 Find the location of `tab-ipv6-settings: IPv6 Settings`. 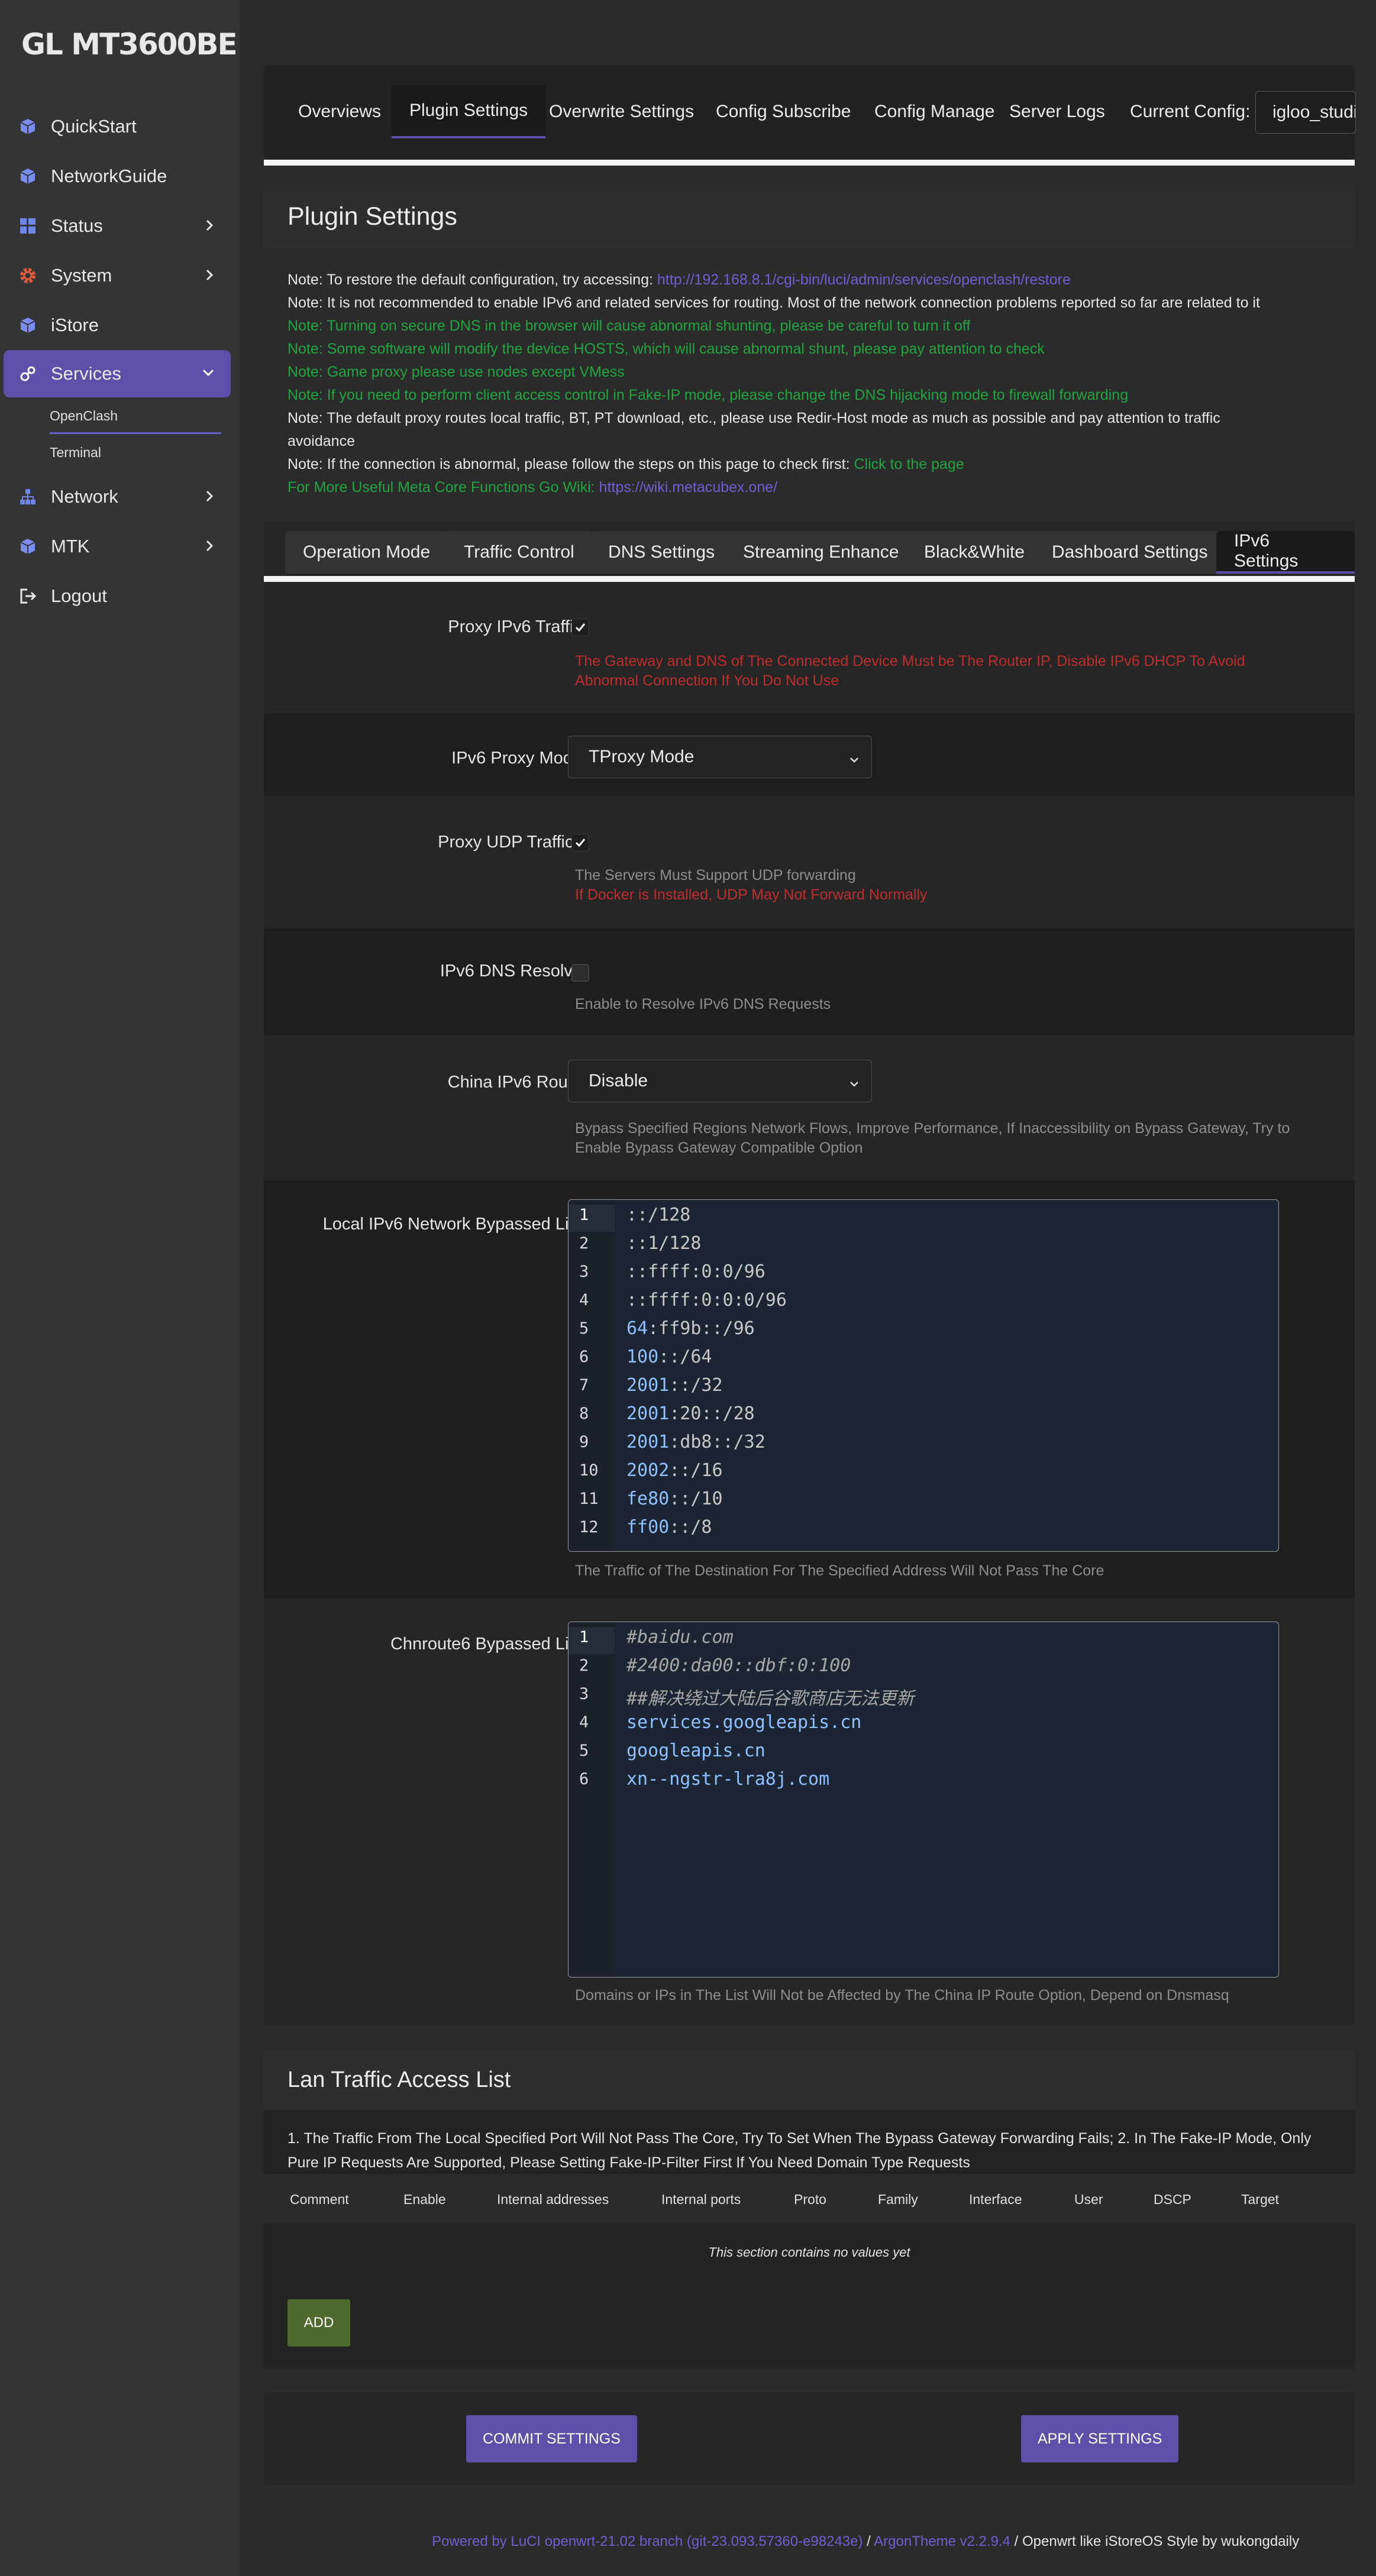

tab-ipv6-settings: IPv6 Settings is located at coordinates (1285, 553).